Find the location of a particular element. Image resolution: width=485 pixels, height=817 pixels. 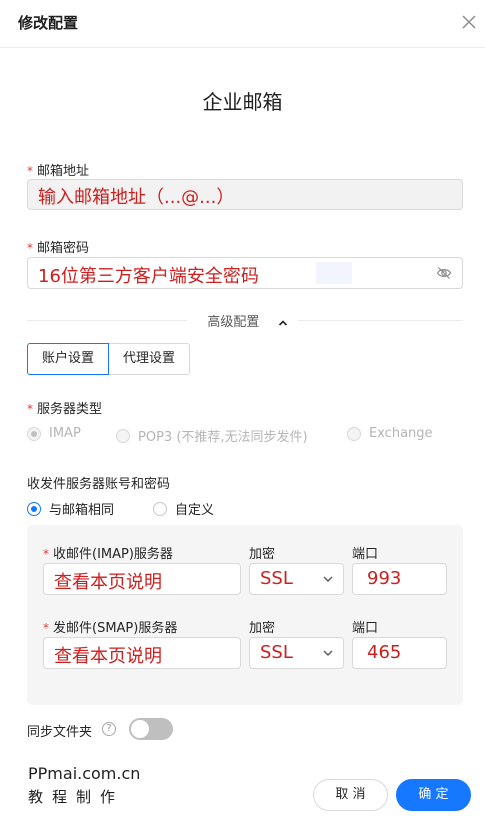

radio-exchange-circle is located at coordinates (354, 433).